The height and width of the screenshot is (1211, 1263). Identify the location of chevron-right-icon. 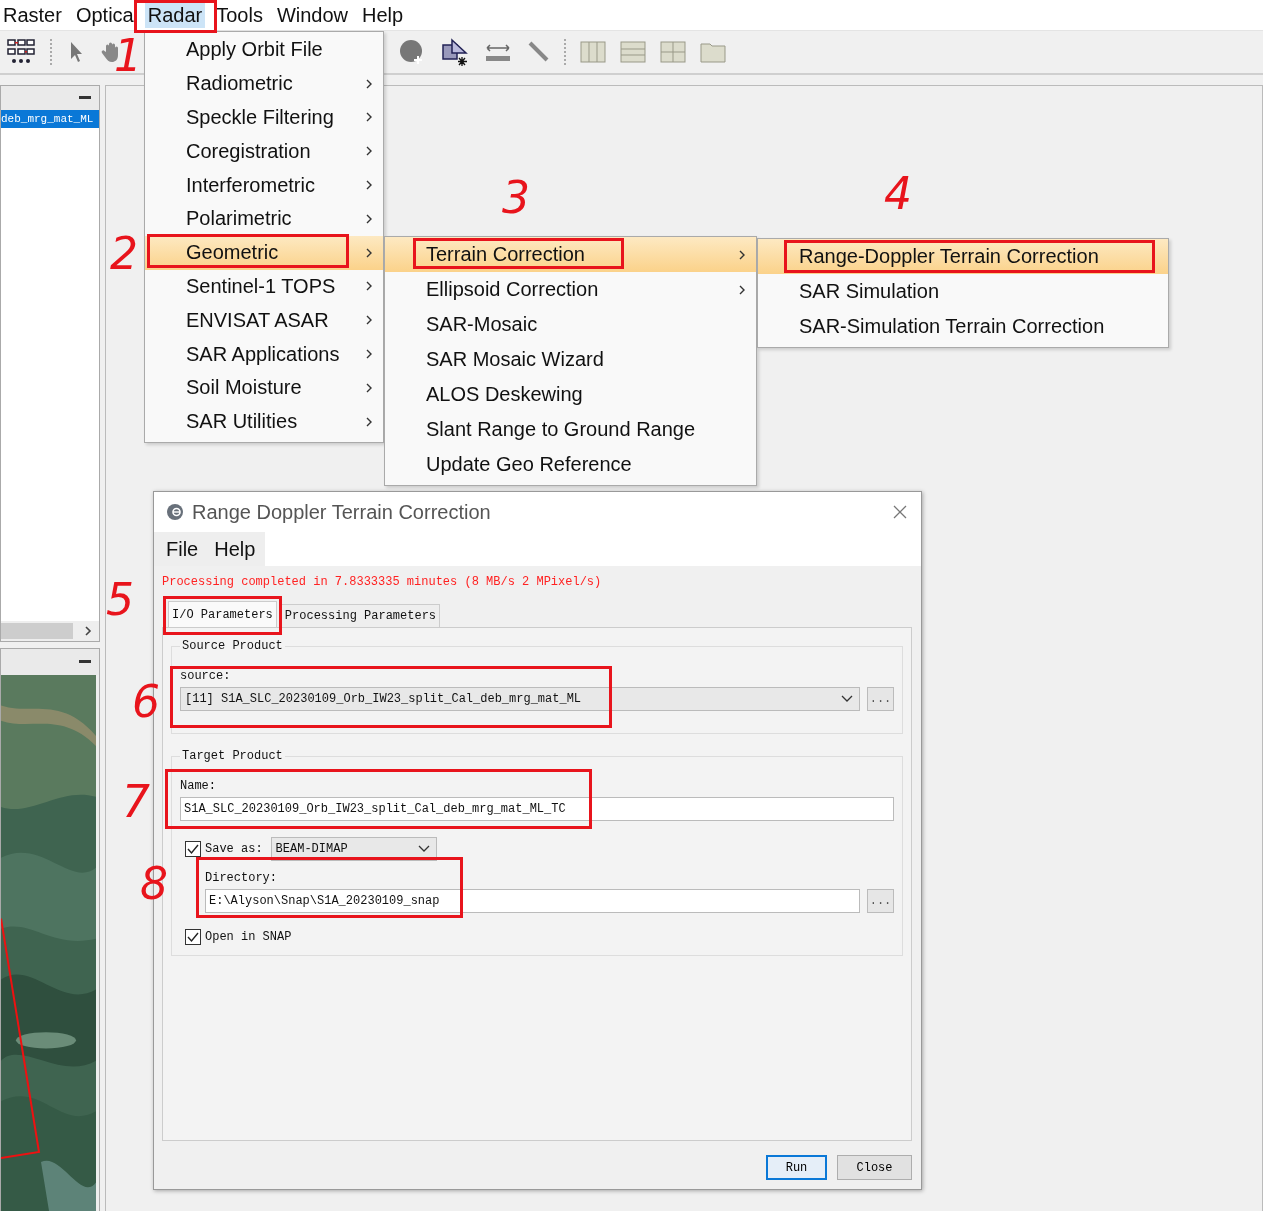
(88, 631).